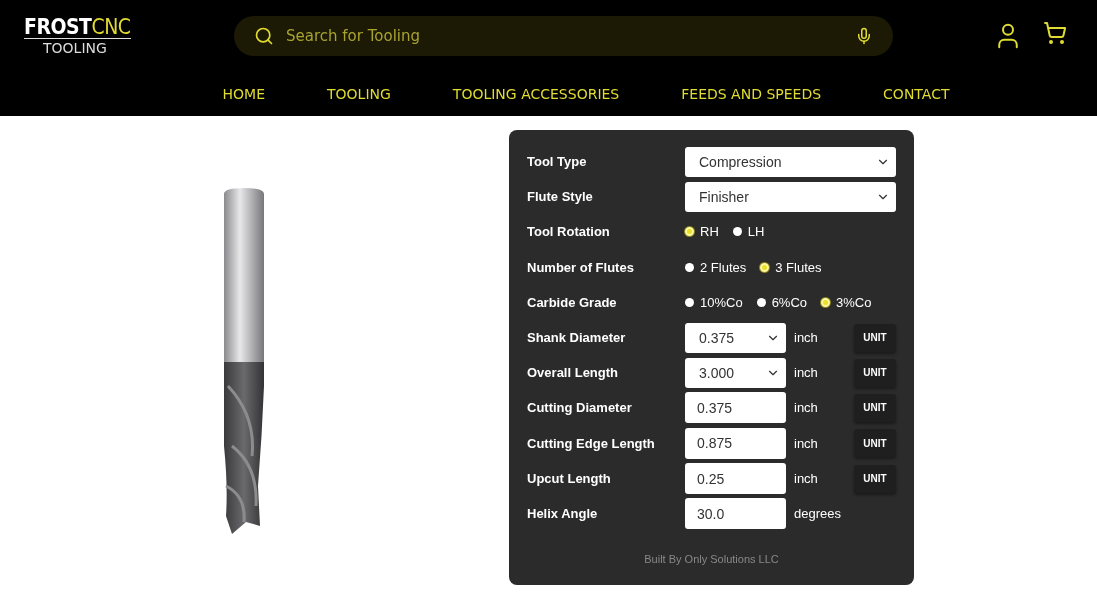 Image resolution: width=1097 pixels, height=601 pixels. I want to click on radio-option: 6%Co, so click(782, 302).